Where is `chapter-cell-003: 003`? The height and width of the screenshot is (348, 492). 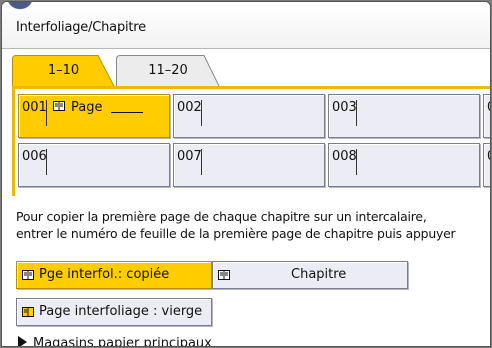
chapter-cell-003: 003 is located at coordinates (404, 116).